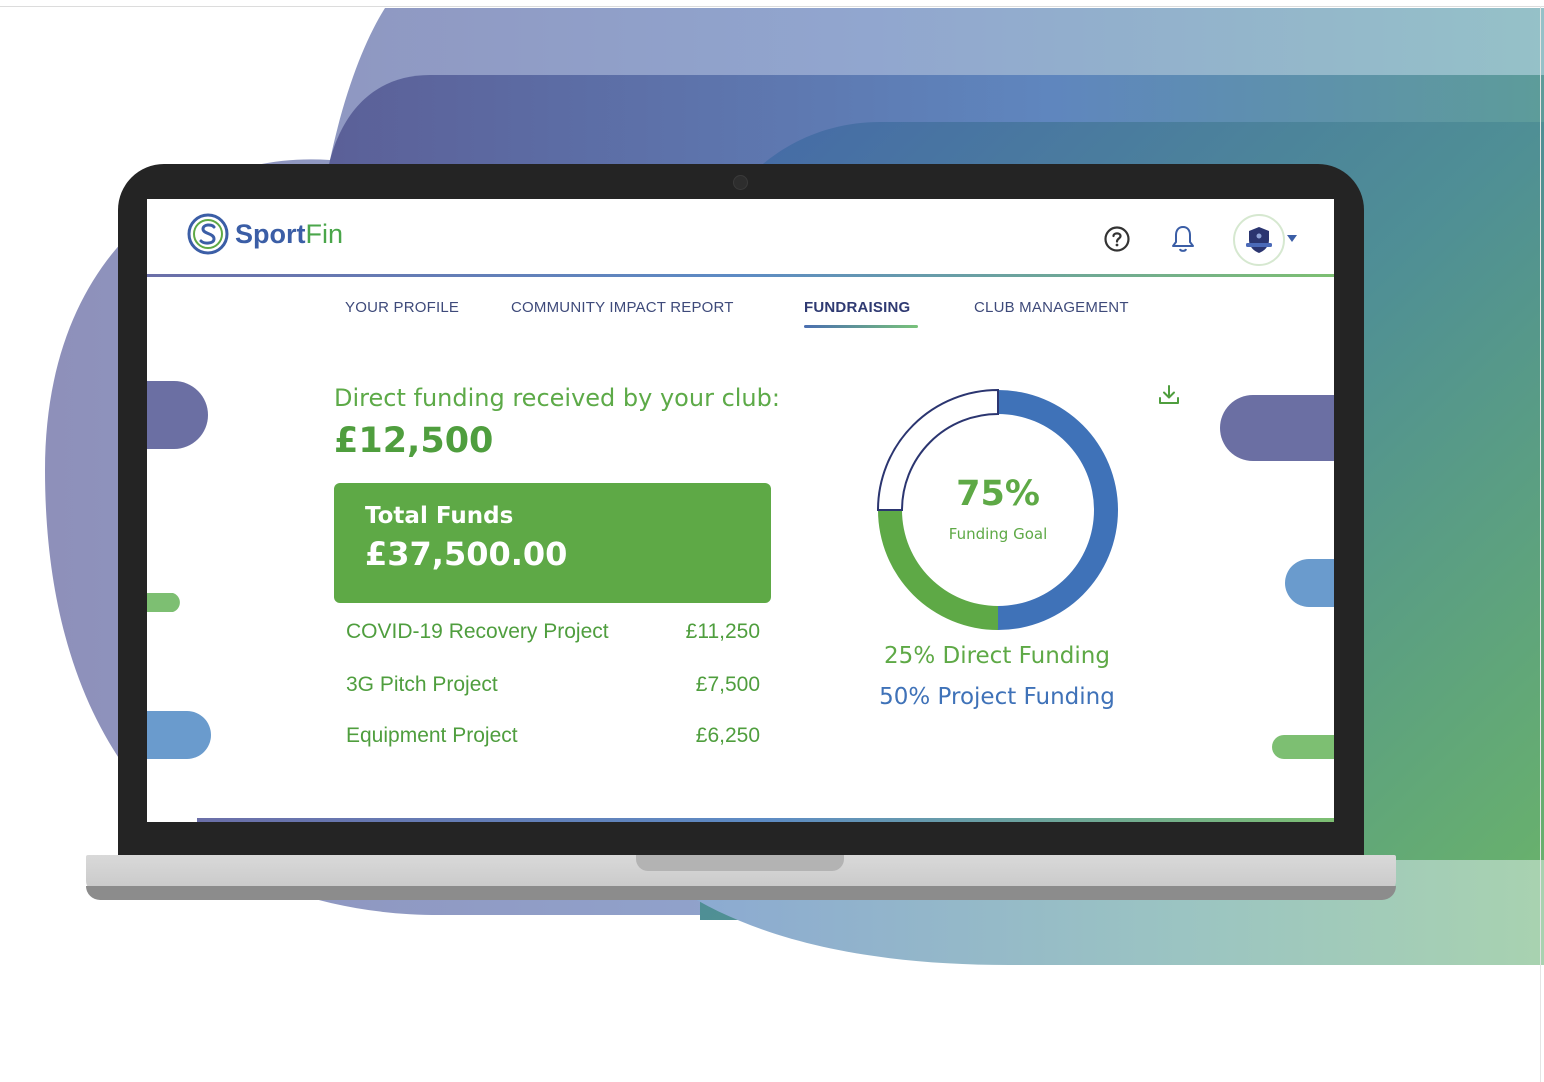  I want to click on project-name: 3G Pitch Project, so click(422, 684).